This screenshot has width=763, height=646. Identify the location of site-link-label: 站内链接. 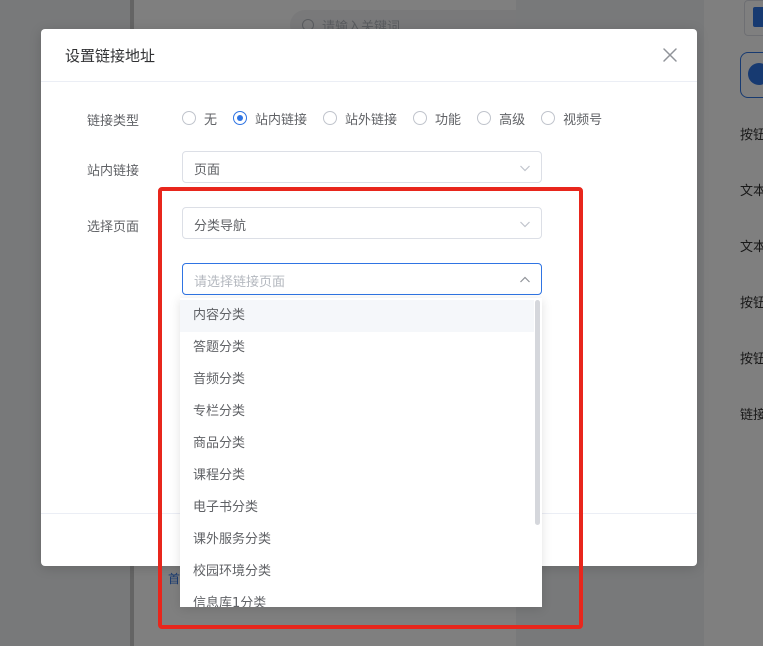
(113, 171).